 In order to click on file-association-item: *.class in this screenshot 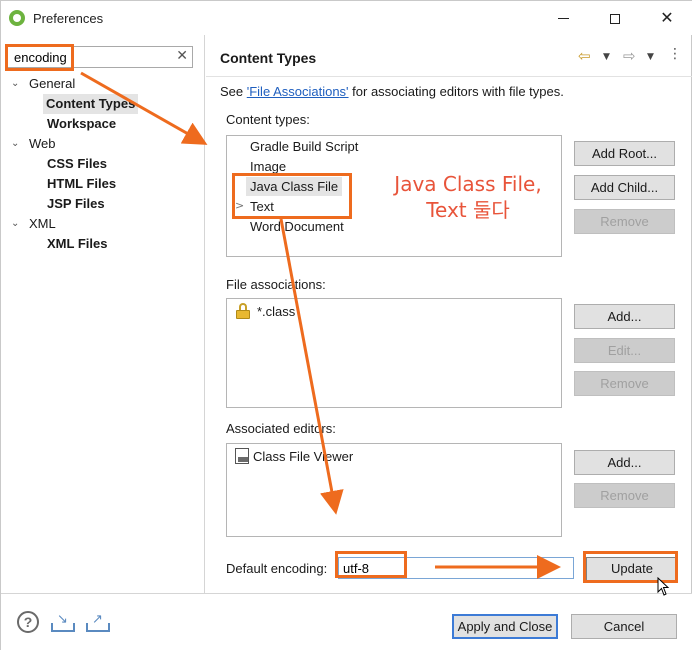, I will do `click(276, 311)`.